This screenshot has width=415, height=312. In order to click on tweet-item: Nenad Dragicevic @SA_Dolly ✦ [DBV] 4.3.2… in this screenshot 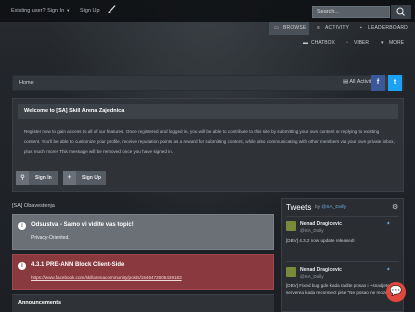, I will do `click(342, 238)`.